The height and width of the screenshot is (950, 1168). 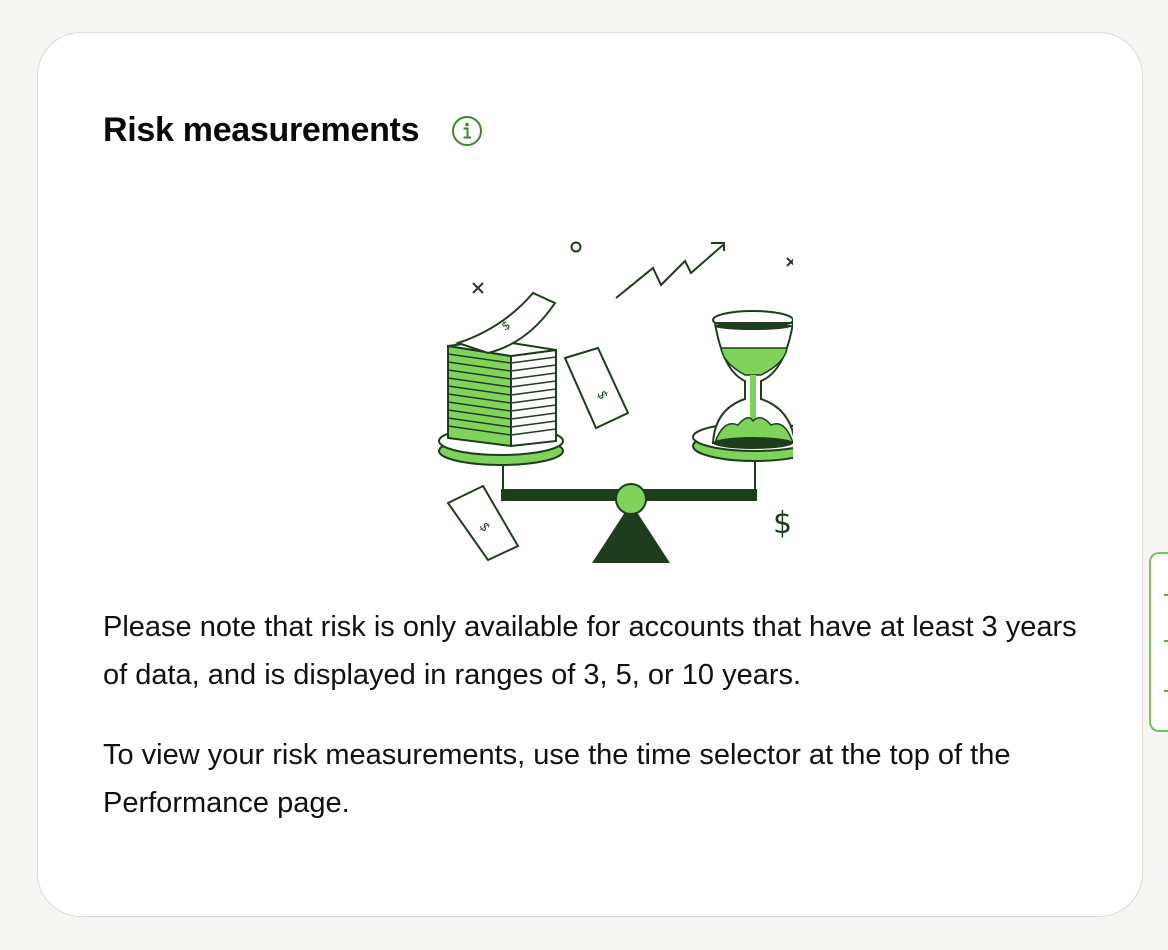 I want to click on info-icon, so click(x=467, y=131).